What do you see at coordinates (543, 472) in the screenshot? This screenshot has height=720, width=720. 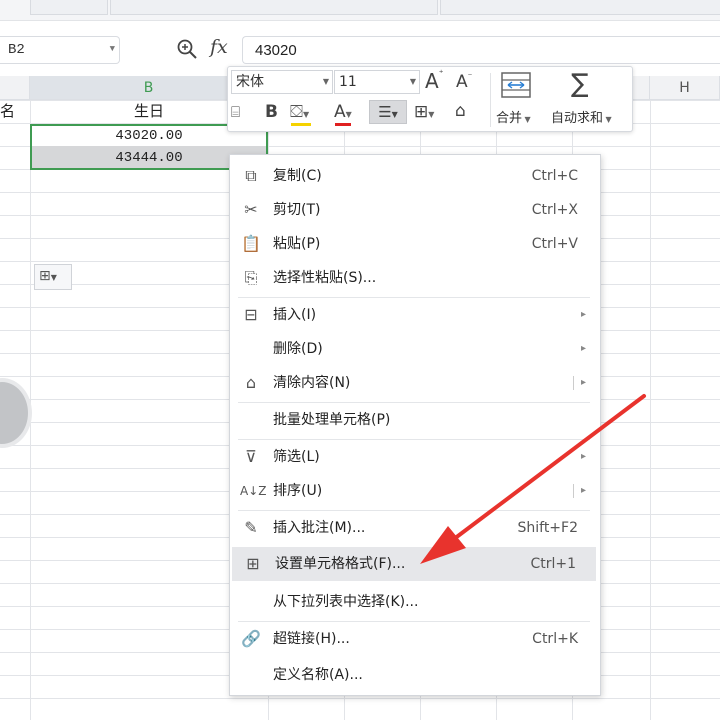 I see `arrow-shaft` at bounding box center [543, 472].